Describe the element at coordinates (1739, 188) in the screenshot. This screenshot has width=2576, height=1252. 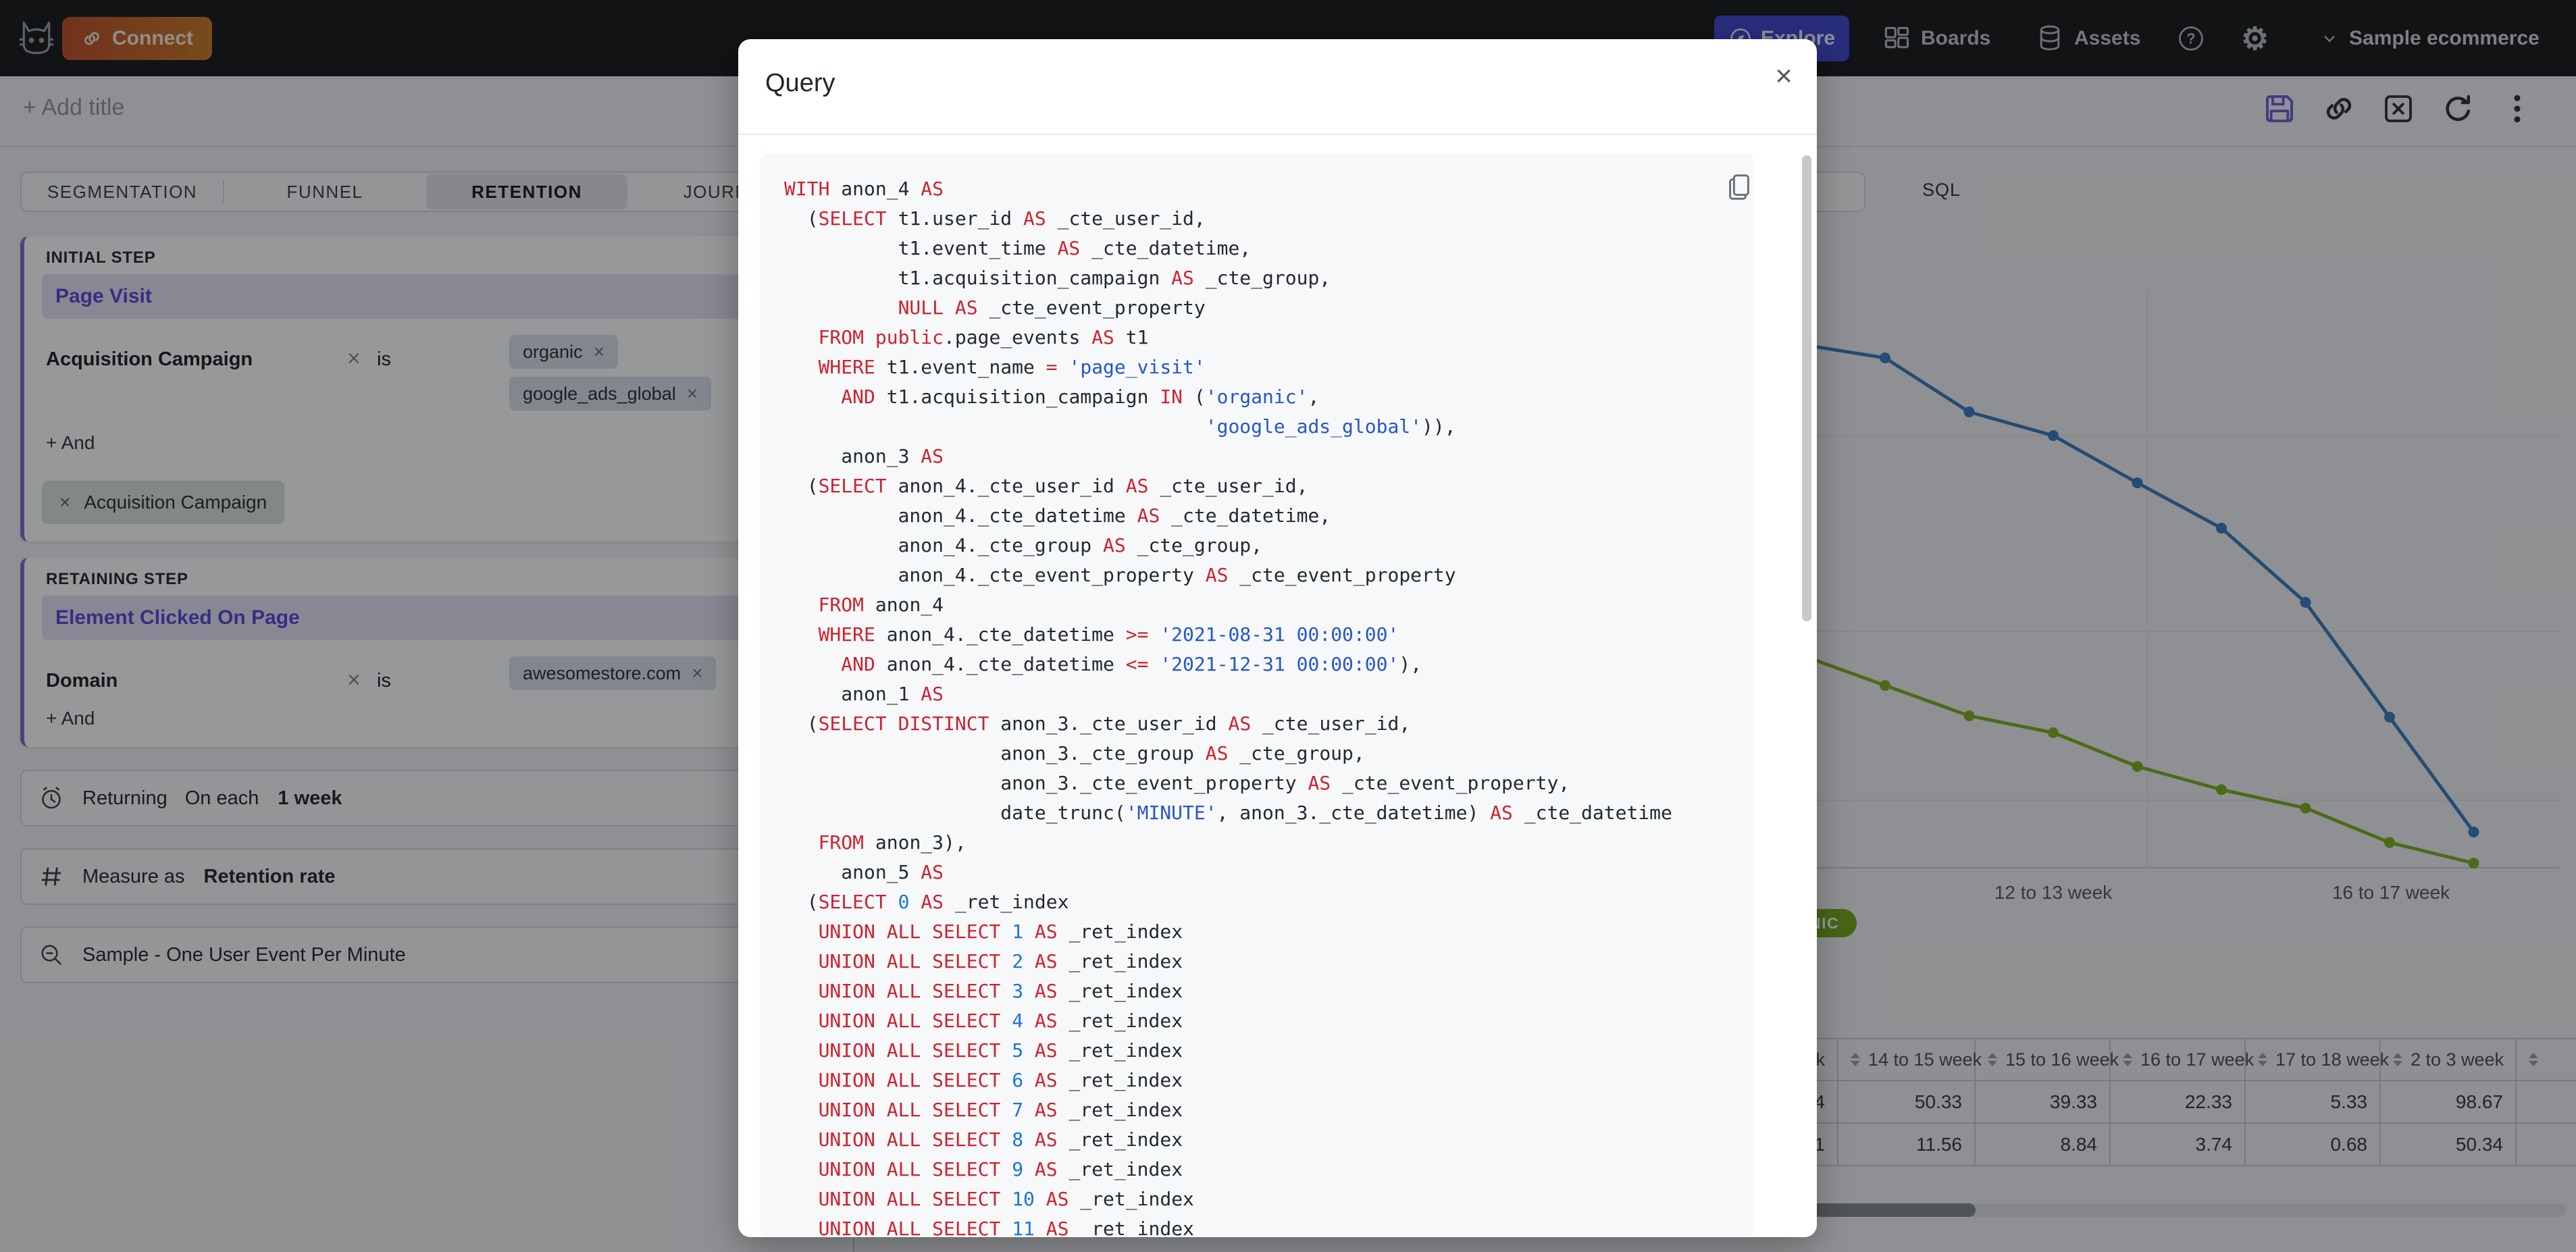
I see `copy-code-icon` at that location.